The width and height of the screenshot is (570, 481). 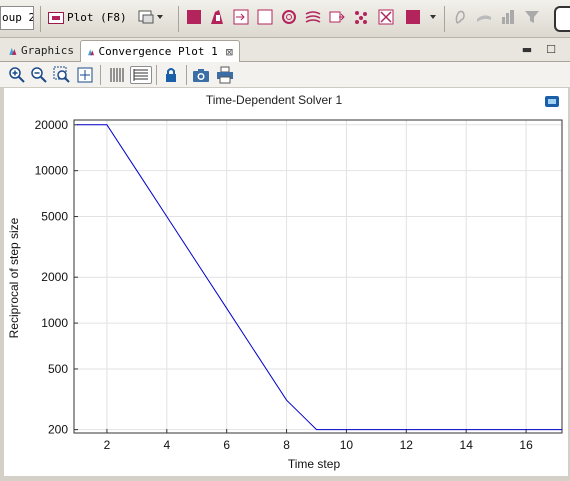 What do you see at coordinates (527, 49) in the screenshot?
I see `minimize-icon: ▬` at bounding box center [527, 49].